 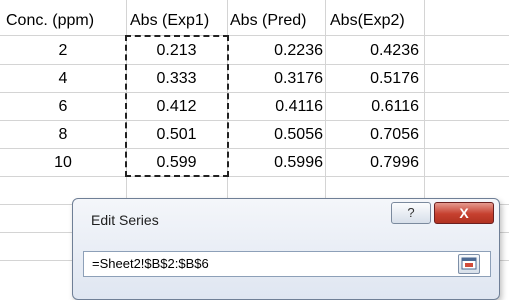 What do you see at coordinates (372, 163) in the screenshot?
I see `cell-abs-exp2: 0.7996` at bounding box center [372, 163].